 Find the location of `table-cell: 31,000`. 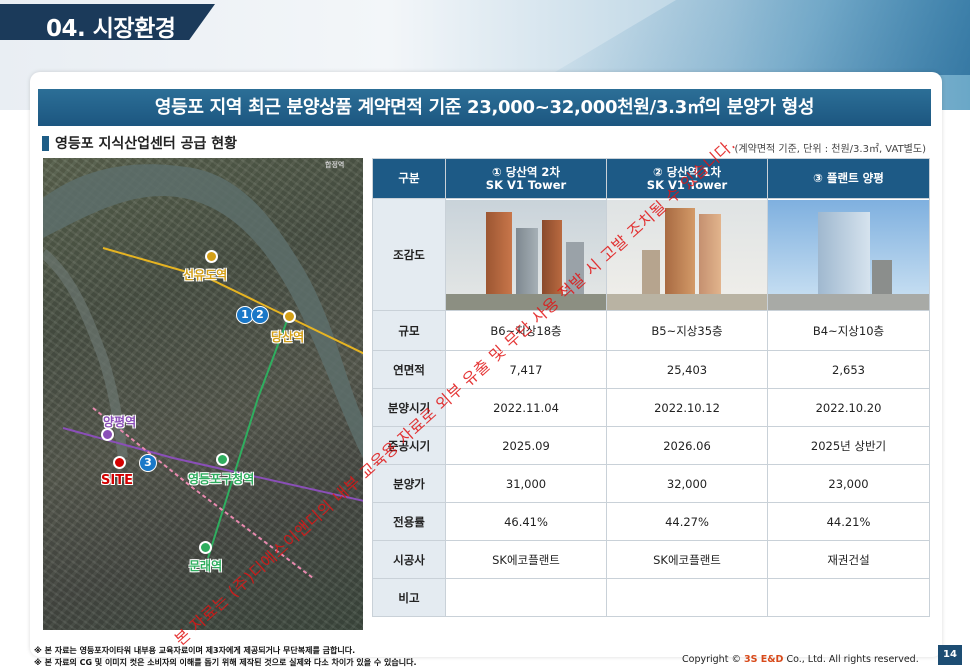

table-cell: 31,000 is located at coordinates (526, 483).